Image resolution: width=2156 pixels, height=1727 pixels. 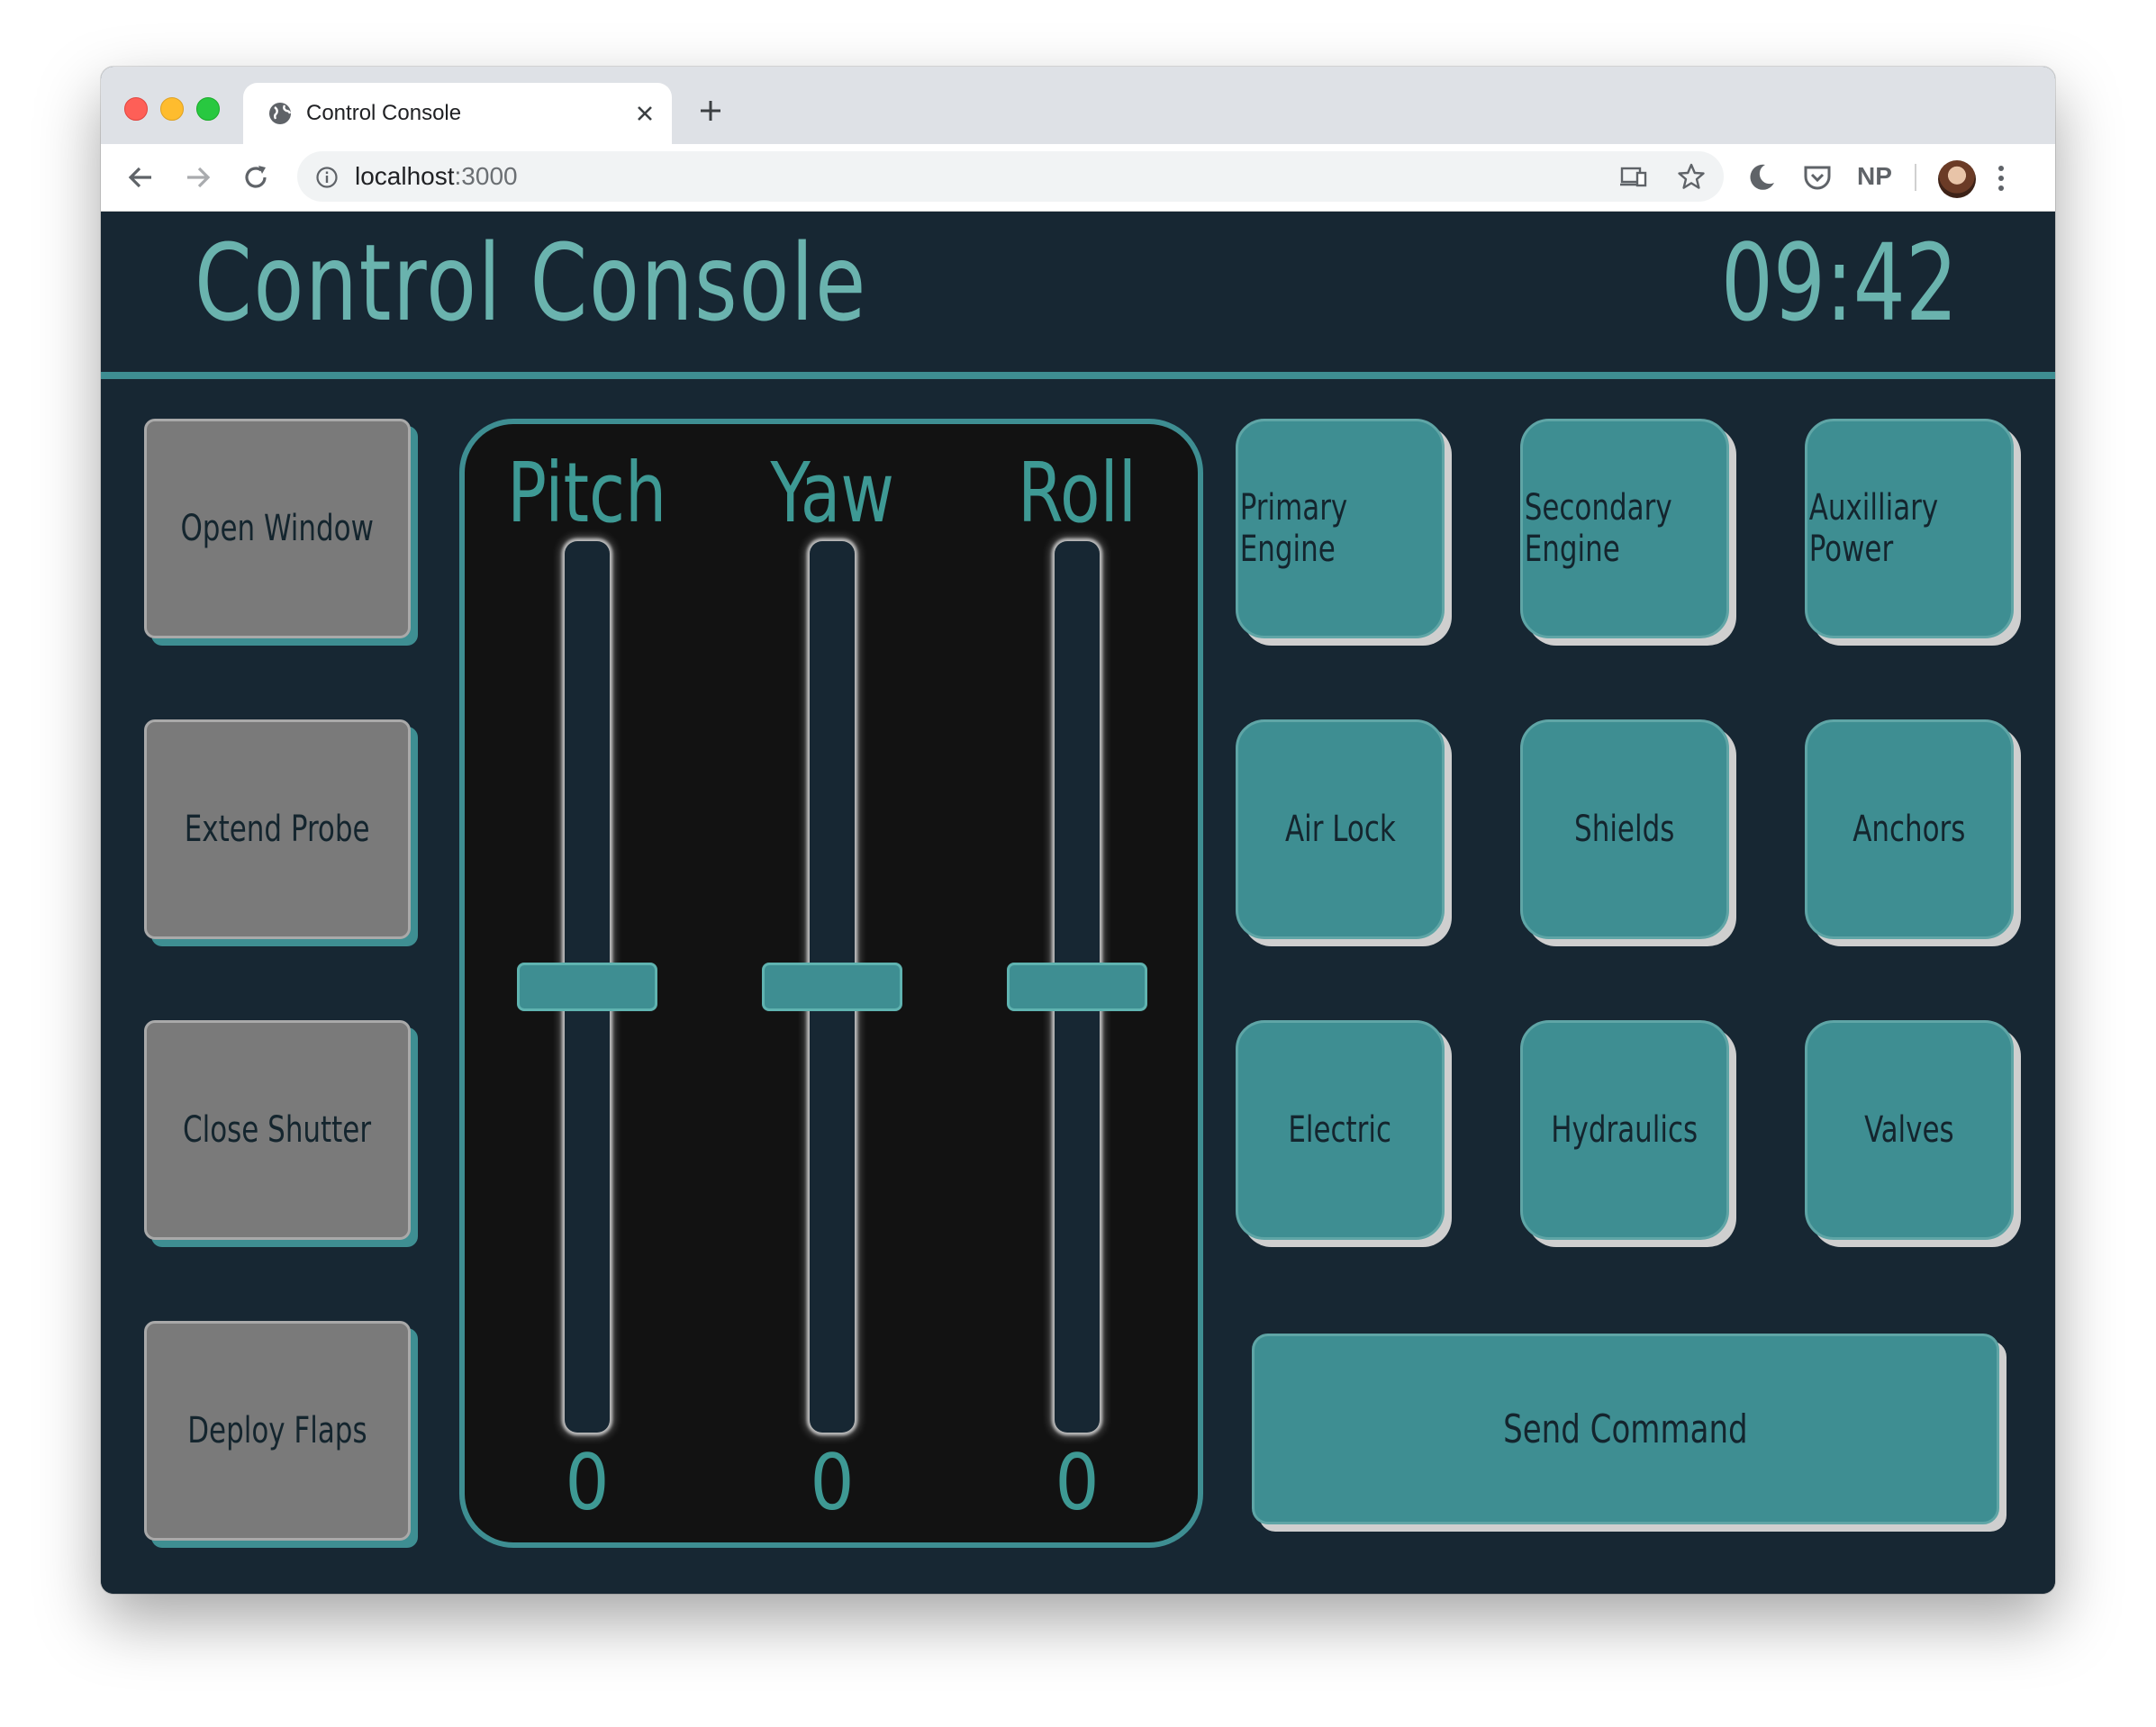 I want to click on pitch-value: 0, so click(x=588, y=1483).